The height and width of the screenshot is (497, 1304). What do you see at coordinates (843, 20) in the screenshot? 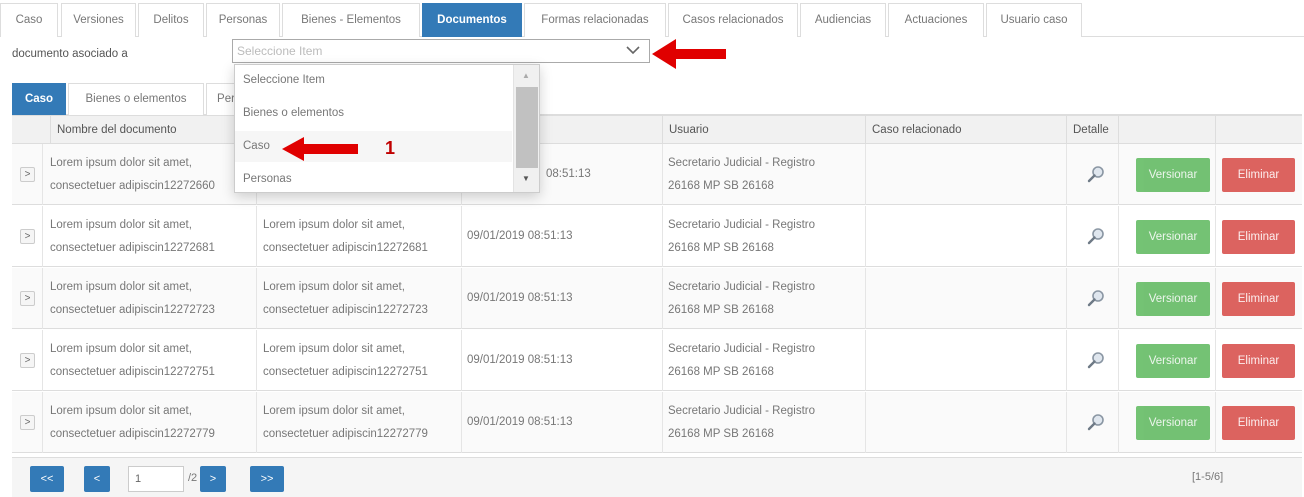
I see `tab-audiencias: Audiencias` at bounding box center [843, 20].